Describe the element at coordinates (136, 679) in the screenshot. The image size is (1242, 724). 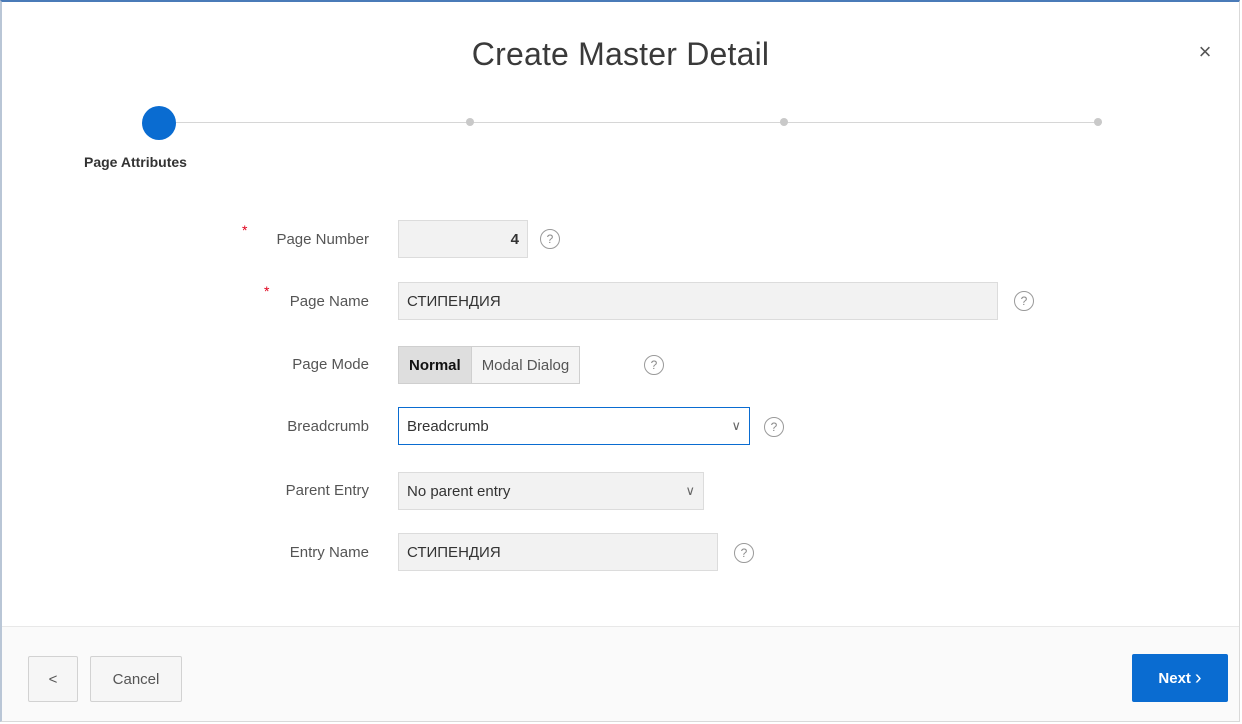
I see `cancel-button: Cancel` at that location.